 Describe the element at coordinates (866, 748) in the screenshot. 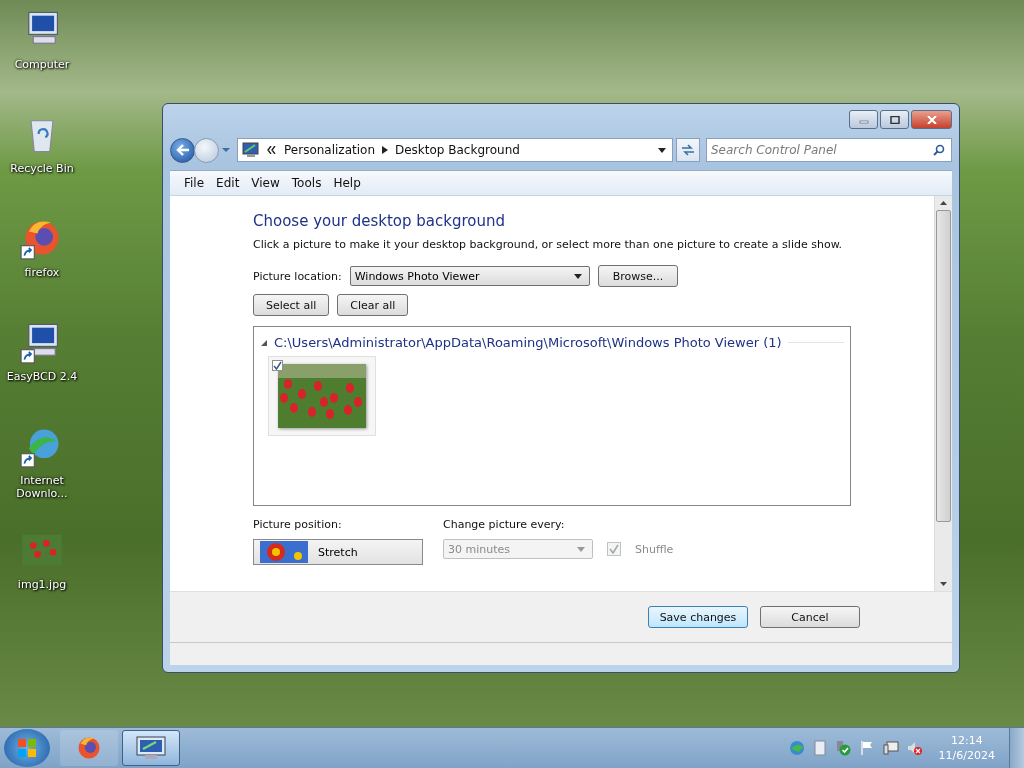

I see `flag-icon` at that location.